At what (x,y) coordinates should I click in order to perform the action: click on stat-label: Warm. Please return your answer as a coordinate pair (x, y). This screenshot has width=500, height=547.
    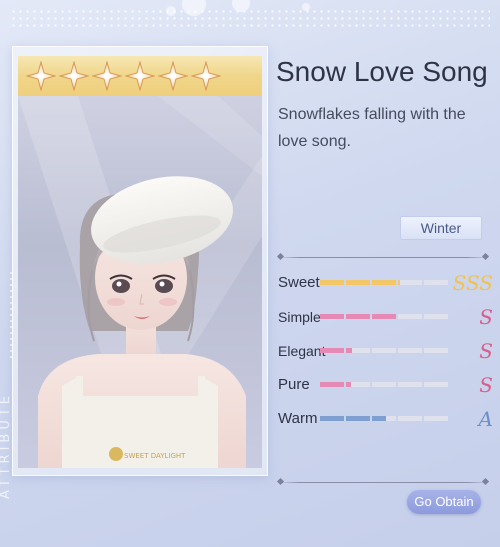
    Looking at the image, I should click on (298, 418).